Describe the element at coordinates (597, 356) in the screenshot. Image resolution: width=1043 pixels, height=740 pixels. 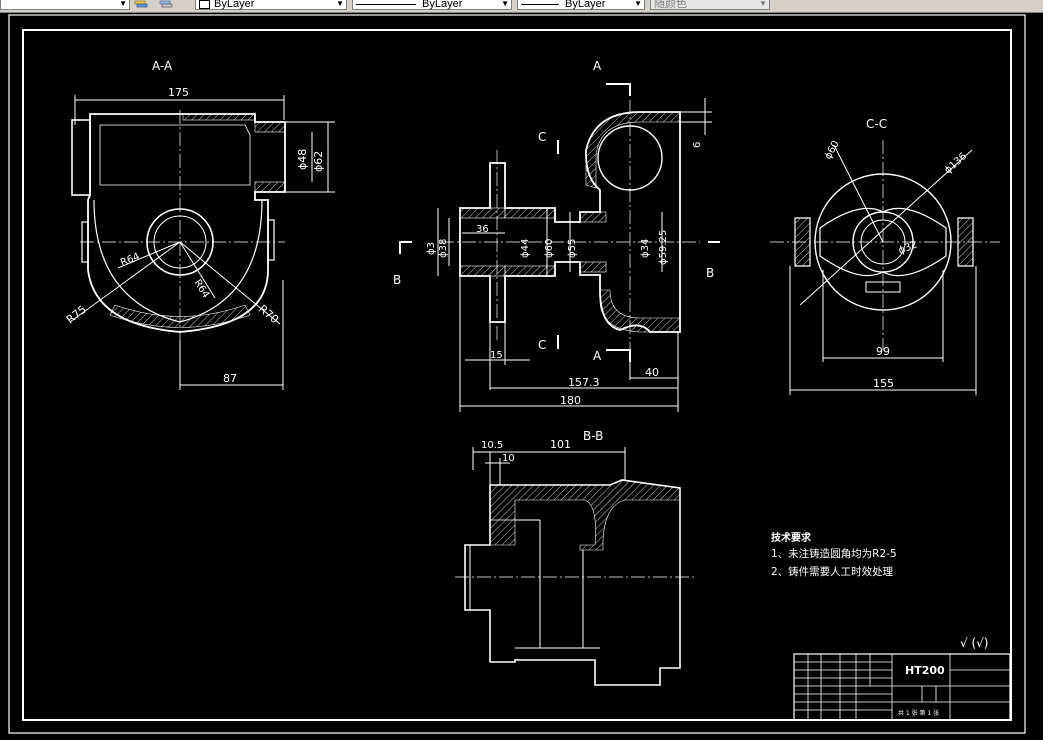
I see `section-mark-a-bottom: A` at that location.